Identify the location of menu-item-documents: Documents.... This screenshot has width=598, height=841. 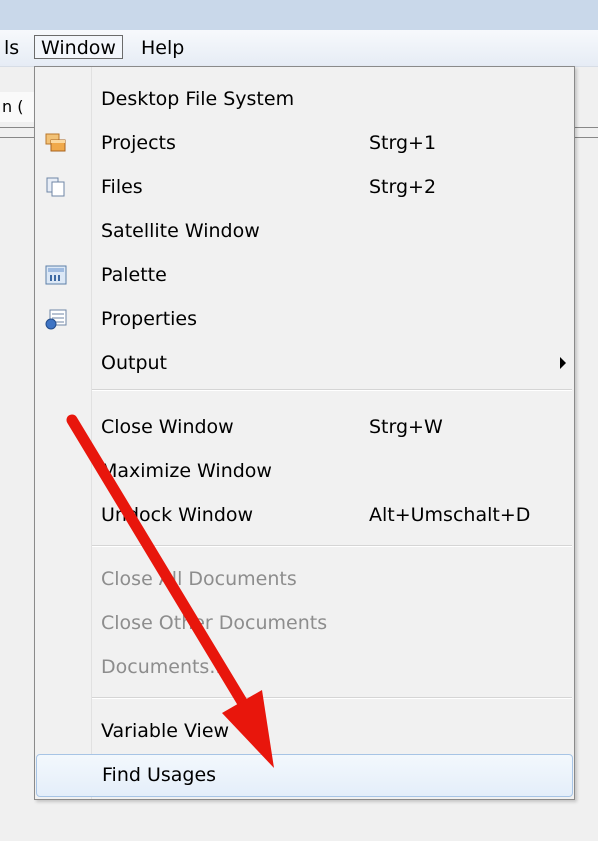
(304, 667).